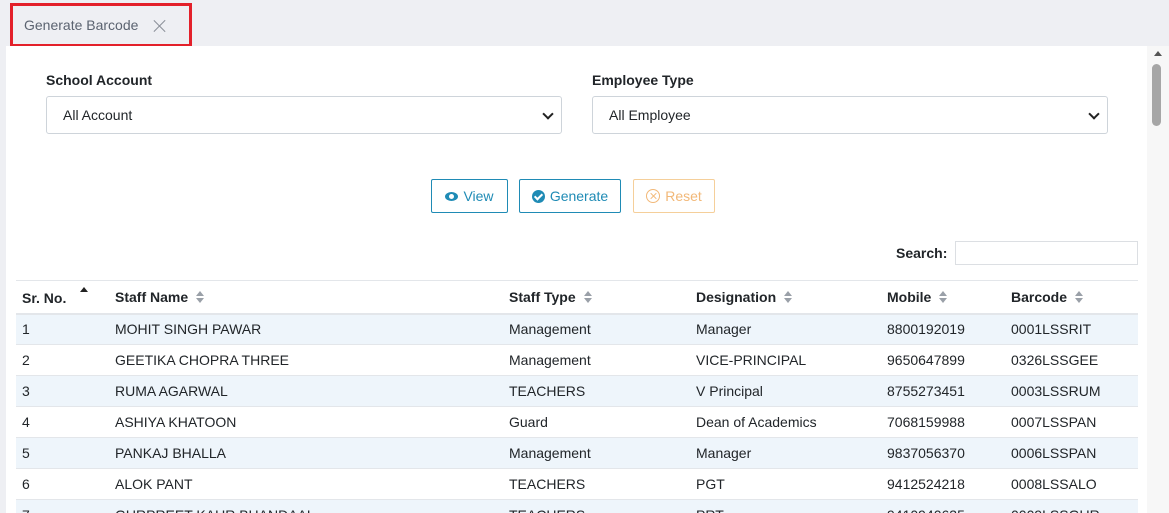 This screenshot has height=513, width=1169. I want to click on cell-barcode: 0008LSSALO, so click(1071, 484).